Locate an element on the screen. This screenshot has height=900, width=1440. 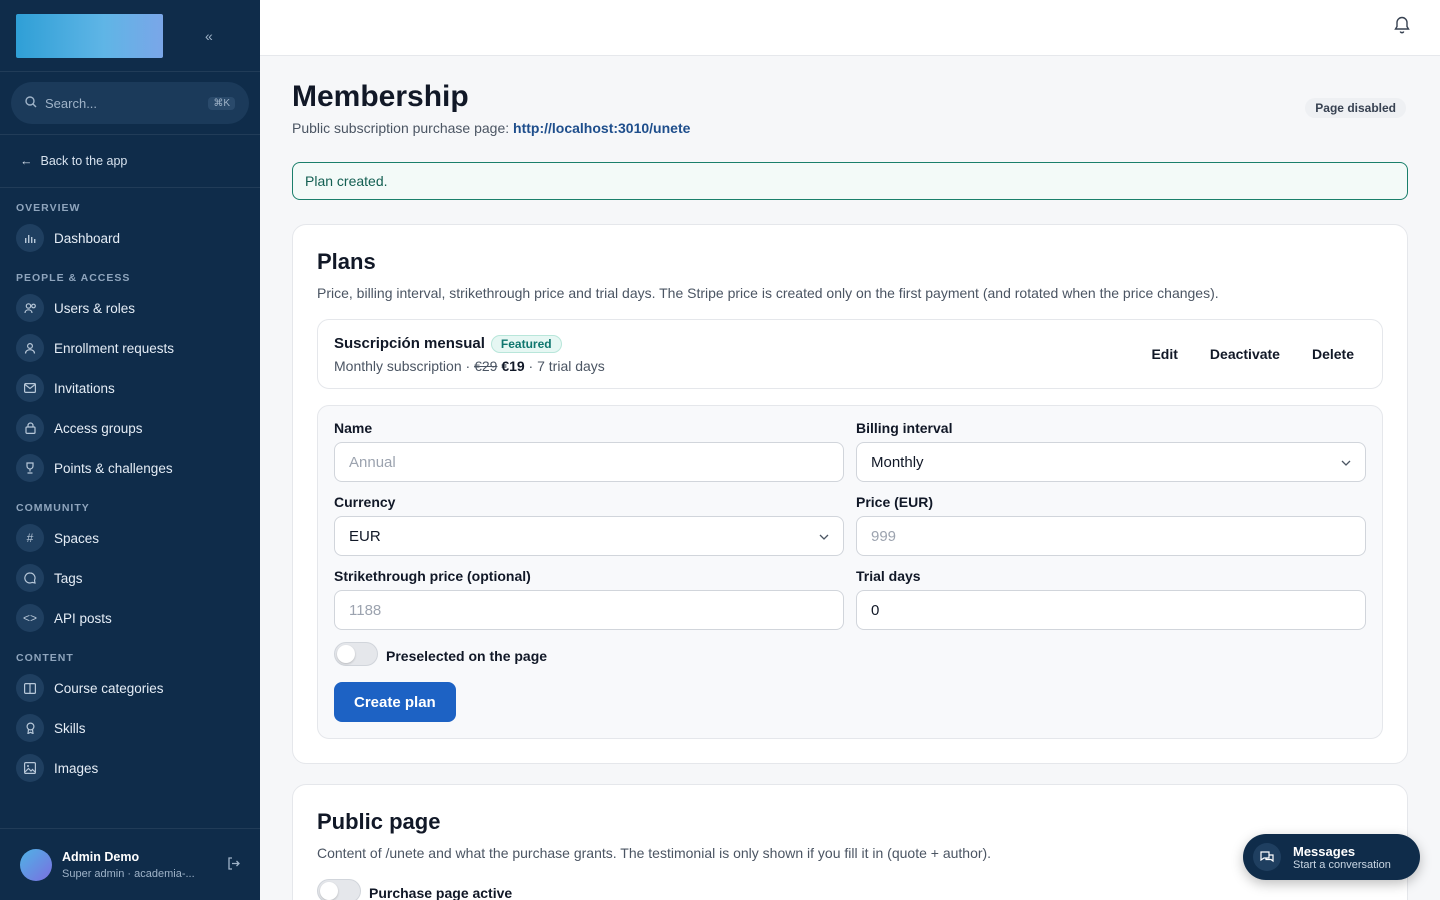
user-icon is located at coordinates (30, 348).